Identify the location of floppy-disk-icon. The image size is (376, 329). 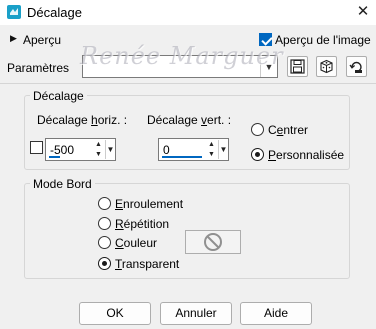
(297, 66).